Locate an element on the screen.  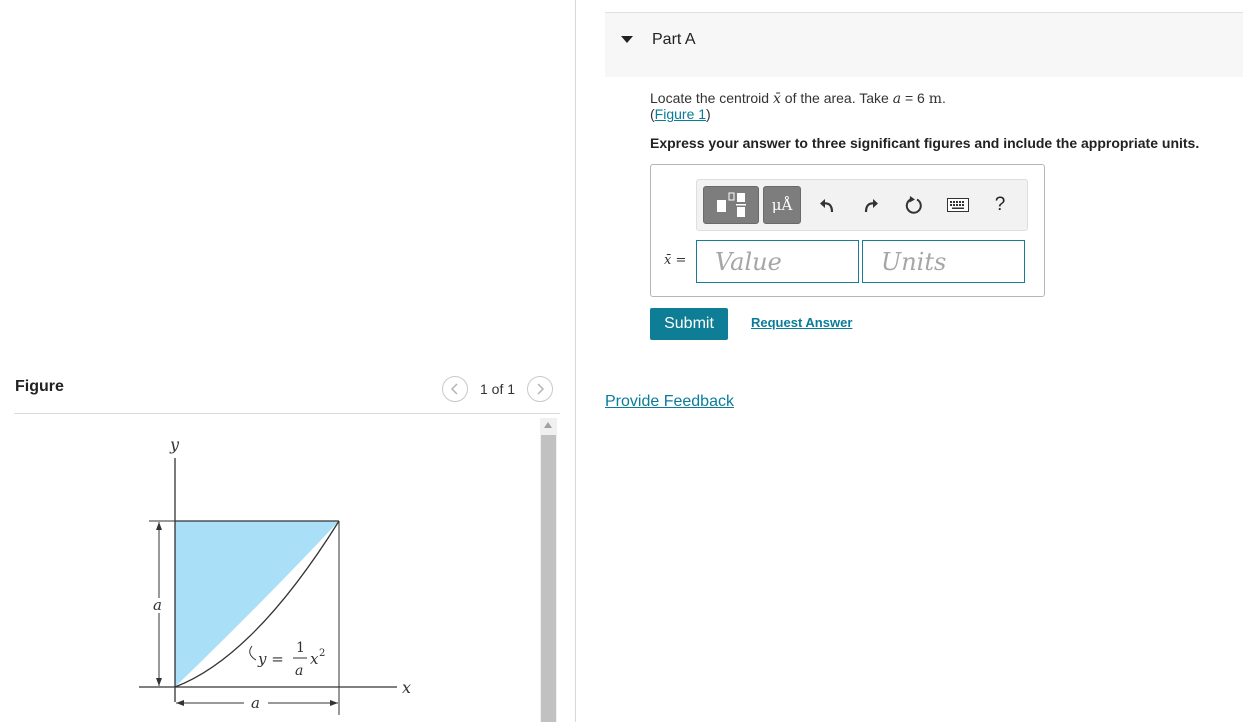
pane-divider is located at coordinates (575, 361).